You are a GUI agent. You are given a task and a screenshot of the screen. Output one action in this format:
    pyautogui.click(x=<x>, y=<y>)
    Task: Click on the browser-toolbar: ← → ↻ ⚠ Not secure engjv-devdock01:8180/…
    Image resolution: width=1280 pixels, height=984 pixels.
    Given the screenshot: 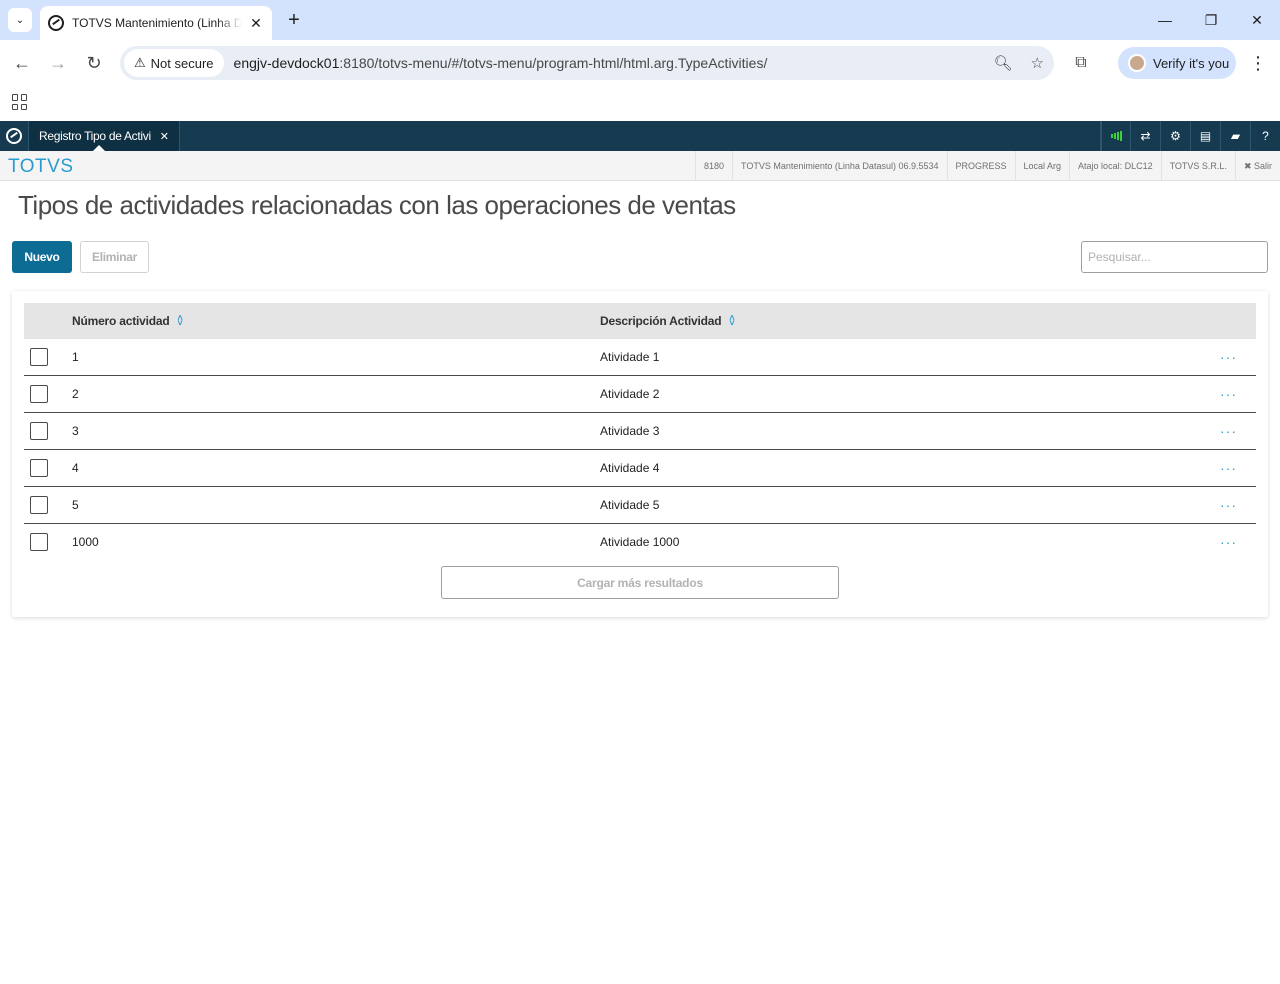 What is the action you would take?
    pyautogui.click(x=640, y=63)
    